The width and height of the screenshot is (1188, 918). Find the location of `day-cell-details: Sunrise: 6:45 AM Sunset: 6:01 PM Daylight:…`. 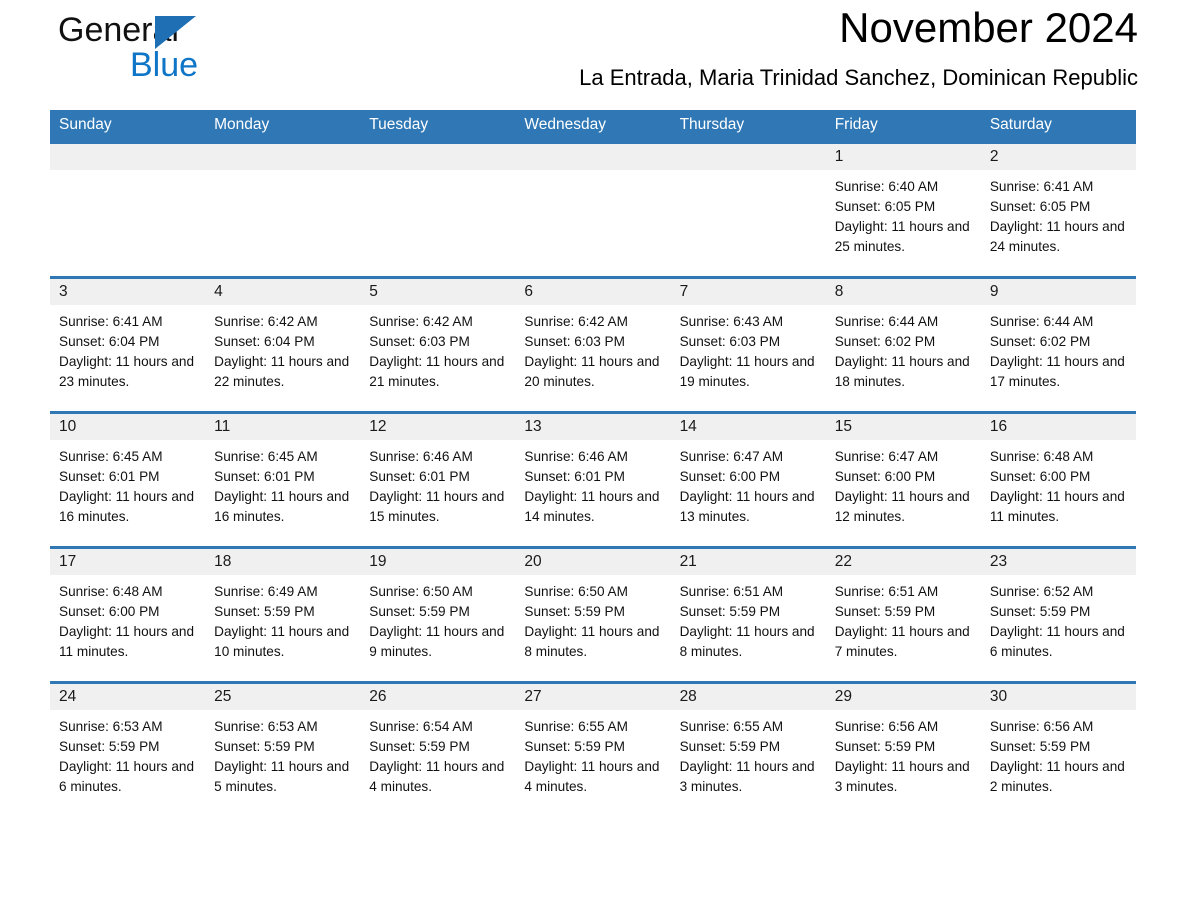

day-cell-details: Sunrise: 6:45 AM Sunset: 6:01 PM Daylight:… is located at coordinates (127, 483).